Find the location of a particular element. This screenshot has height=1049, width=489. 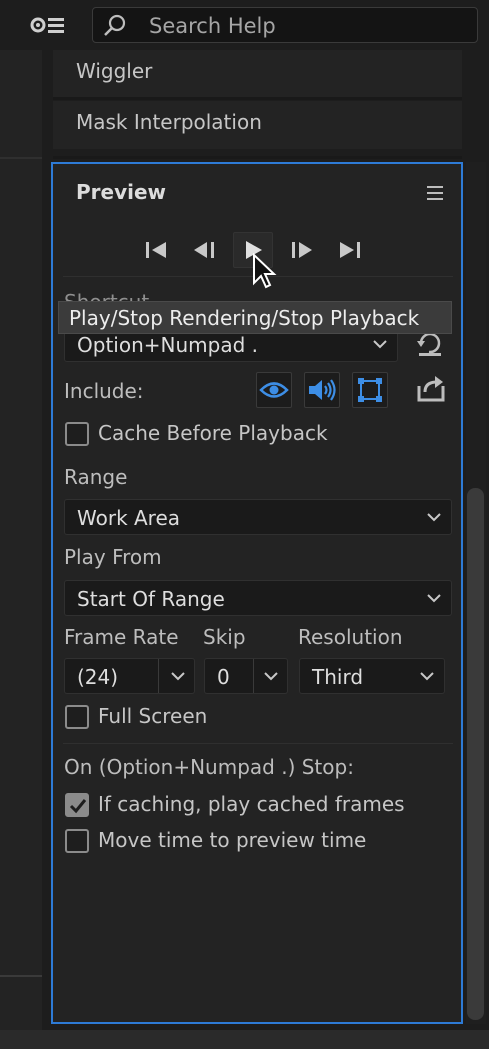

move-time-label: Move time to preview time is located at coordinates (232, 840).